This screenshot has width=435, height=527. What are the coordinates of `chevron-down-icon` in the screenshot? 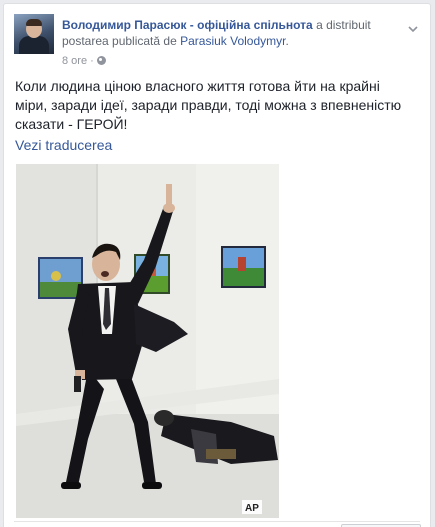 It's located at (413, 29).